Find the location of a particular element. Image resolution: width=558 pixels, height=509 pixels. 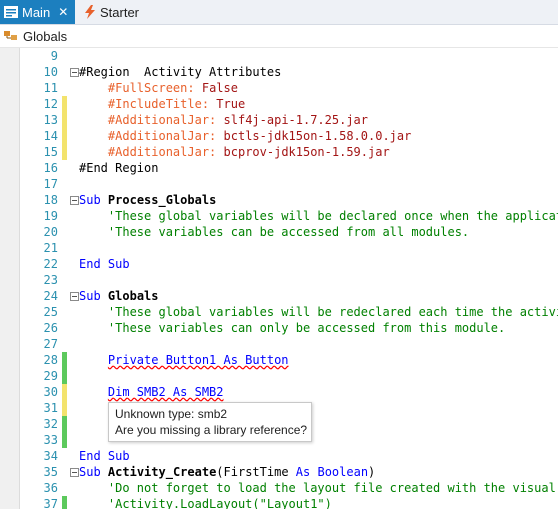

code-token: Globals is located at coordinates (133, 296).